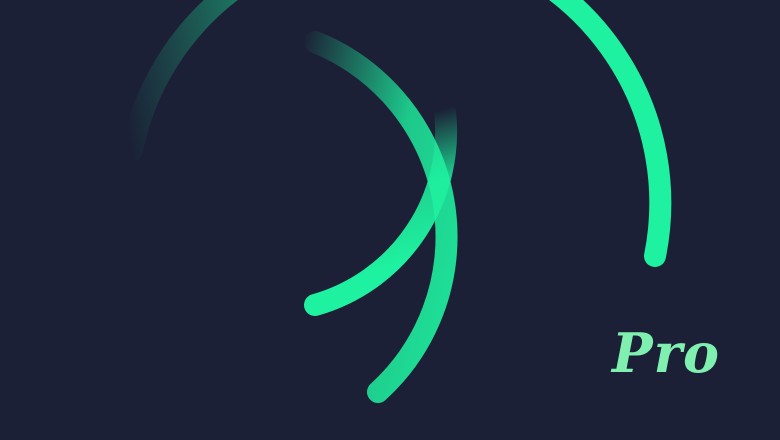  What do you see at coordinates (666, 353) in the screenshot?
I see `pro-badge-text: Pro` at bounding box center [666, 353].